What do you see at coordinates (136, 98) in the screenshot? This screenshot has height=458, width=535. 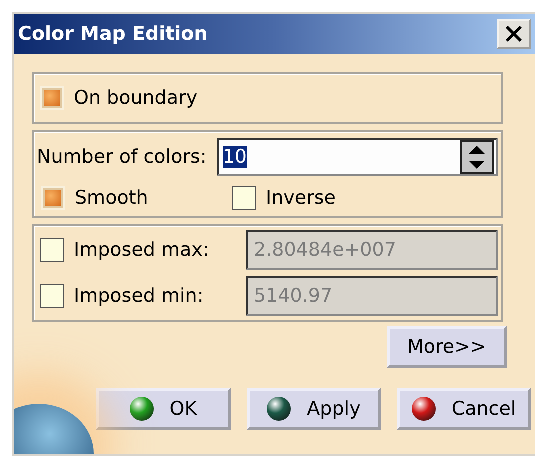 I see `checkbox-label: On boundary` at bounding box center [136, 98].